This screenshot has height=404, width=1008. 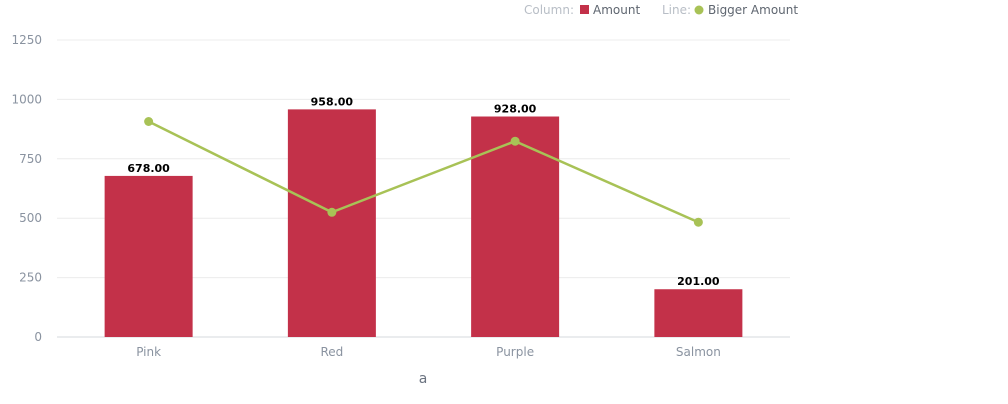 I want to click on legend-amount-swatch, so click(x=584, y=9).